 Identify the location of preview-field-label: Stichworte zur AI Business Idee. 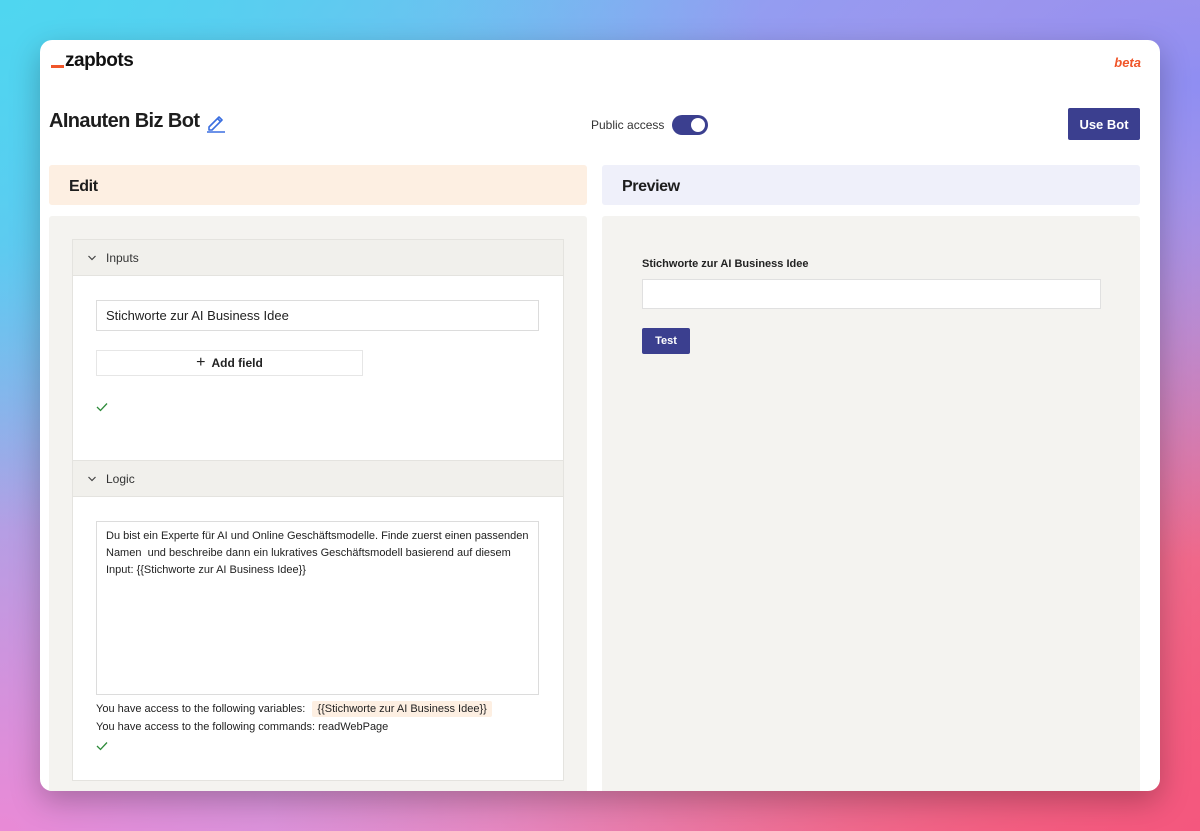
(725, 264).